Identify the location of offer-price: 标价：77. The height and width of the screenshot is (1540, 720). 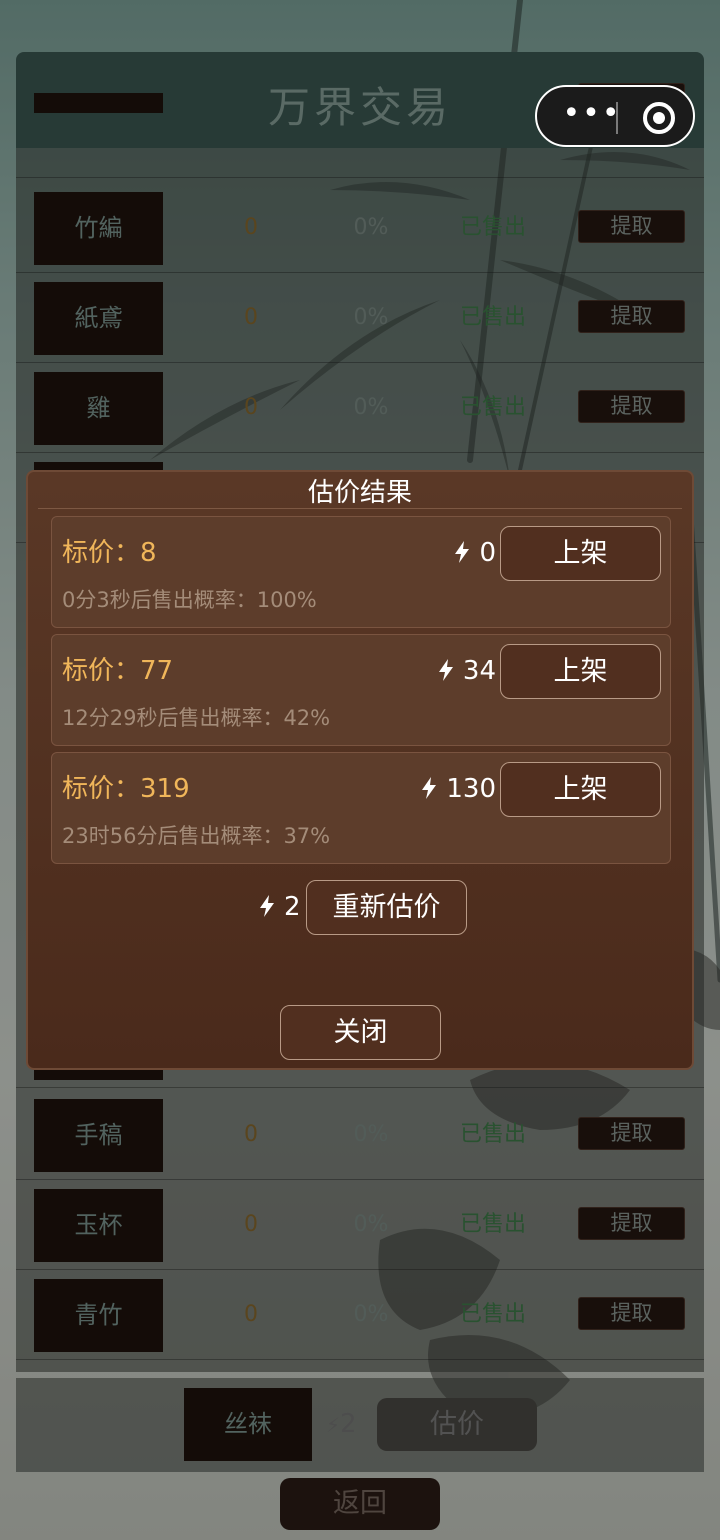
(118, 671).